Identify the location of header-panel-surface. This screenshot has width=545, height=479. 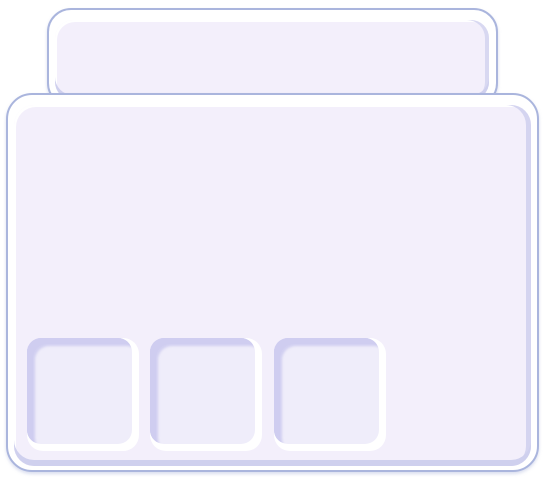
(272, 60).